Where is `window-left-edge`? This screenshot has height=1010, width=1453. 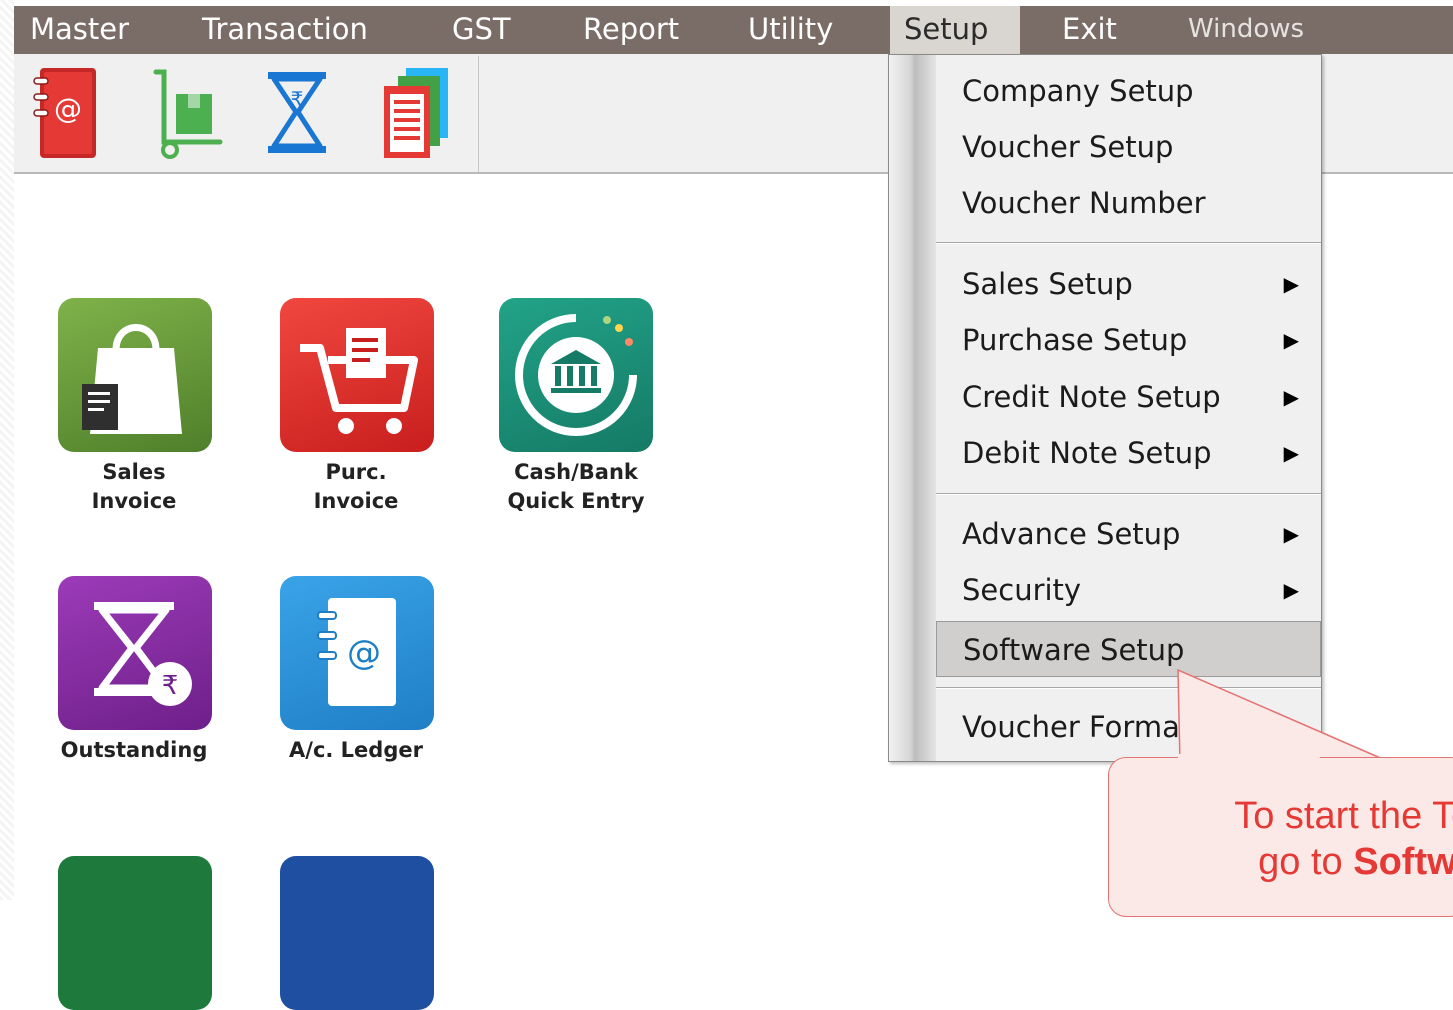
window-left-edge is located at coordinates (7, 450).